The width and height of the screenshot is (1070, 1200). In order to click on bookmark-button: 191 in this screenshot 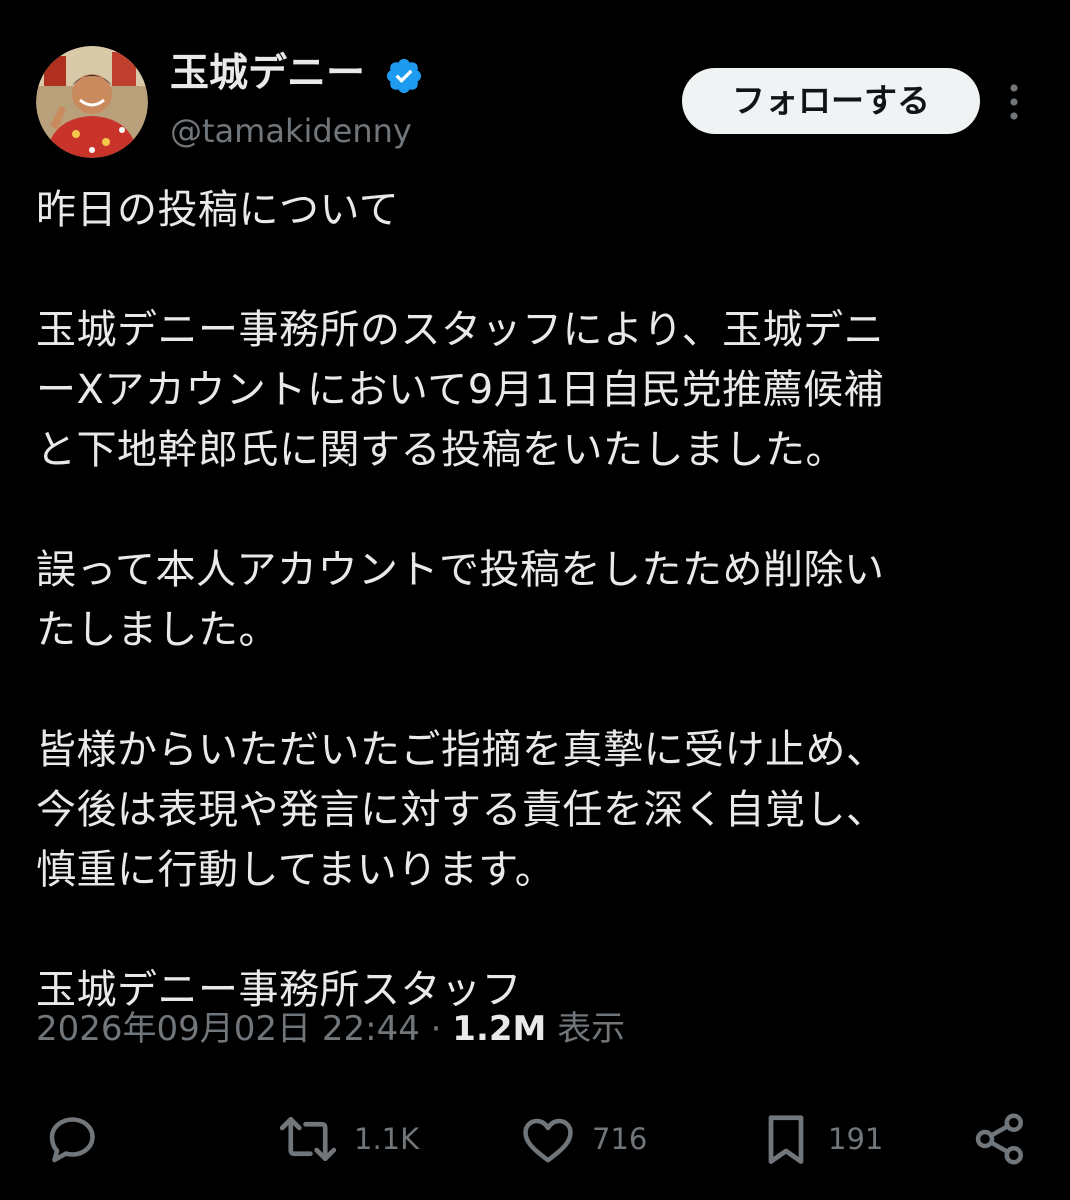, I will do `click(820, 1139)`.